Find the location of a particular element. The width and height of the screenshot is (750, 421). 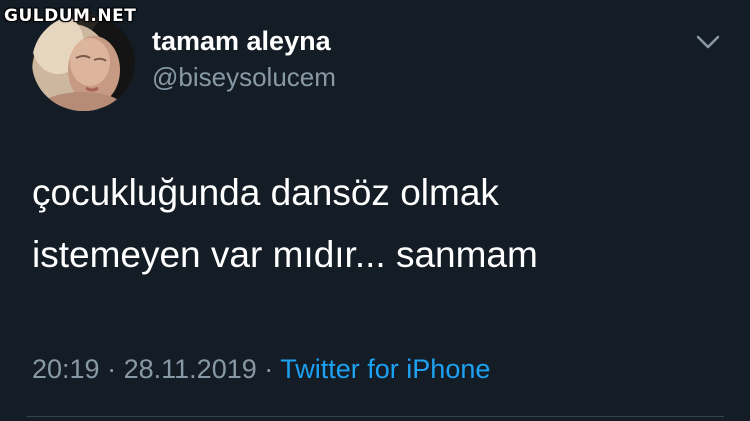

user-handle: @biseysolucem is located at coordinates (244, 77).